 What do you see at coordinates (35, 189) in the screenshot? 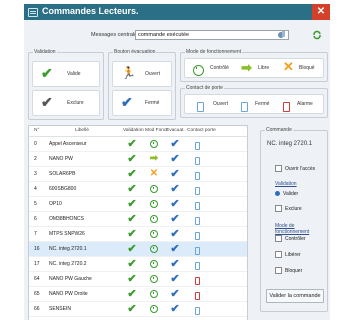
I see `row-number: 4` at bounding box center [35, 189].